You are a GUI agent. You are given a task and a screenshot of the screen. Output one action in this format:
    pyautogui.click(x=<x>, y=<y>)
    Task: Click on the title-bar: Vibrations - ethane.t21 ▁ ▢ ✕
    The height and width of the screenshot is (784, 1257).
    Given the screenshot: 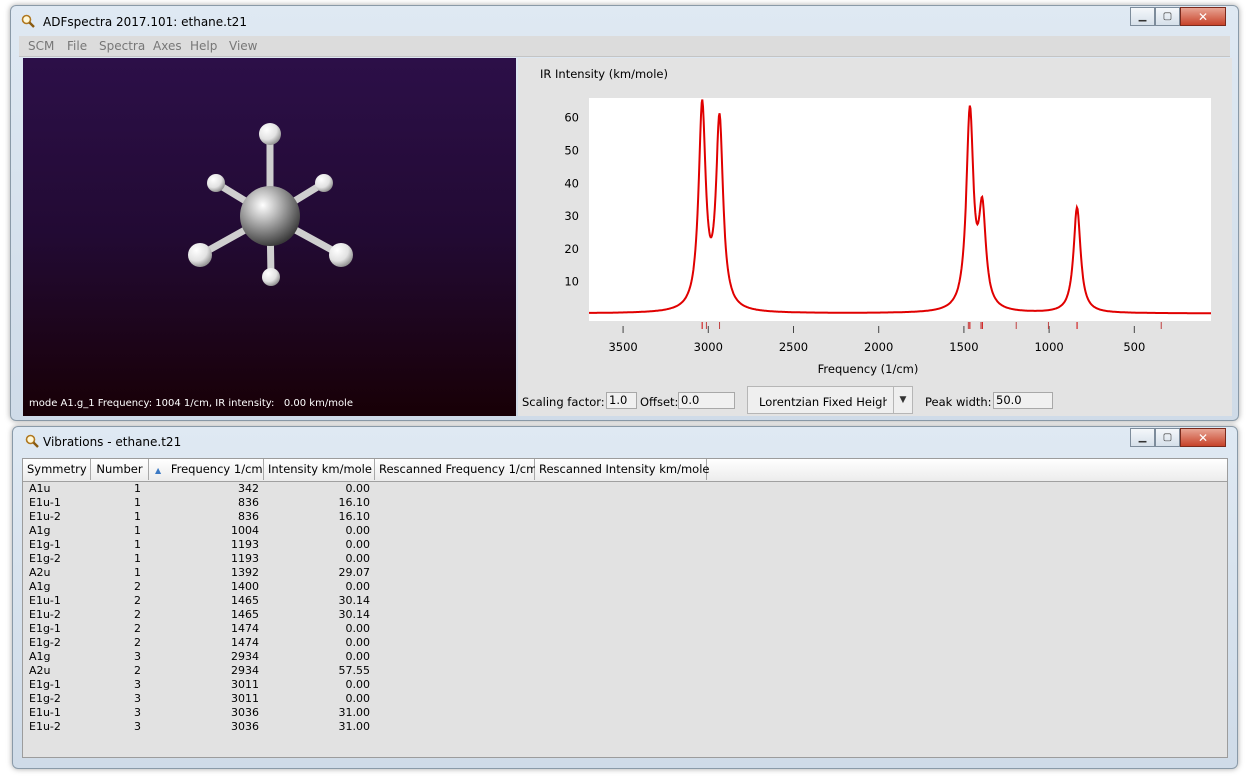 What is the action you would take?
    pyautogui.click(x=625, y=442)
    